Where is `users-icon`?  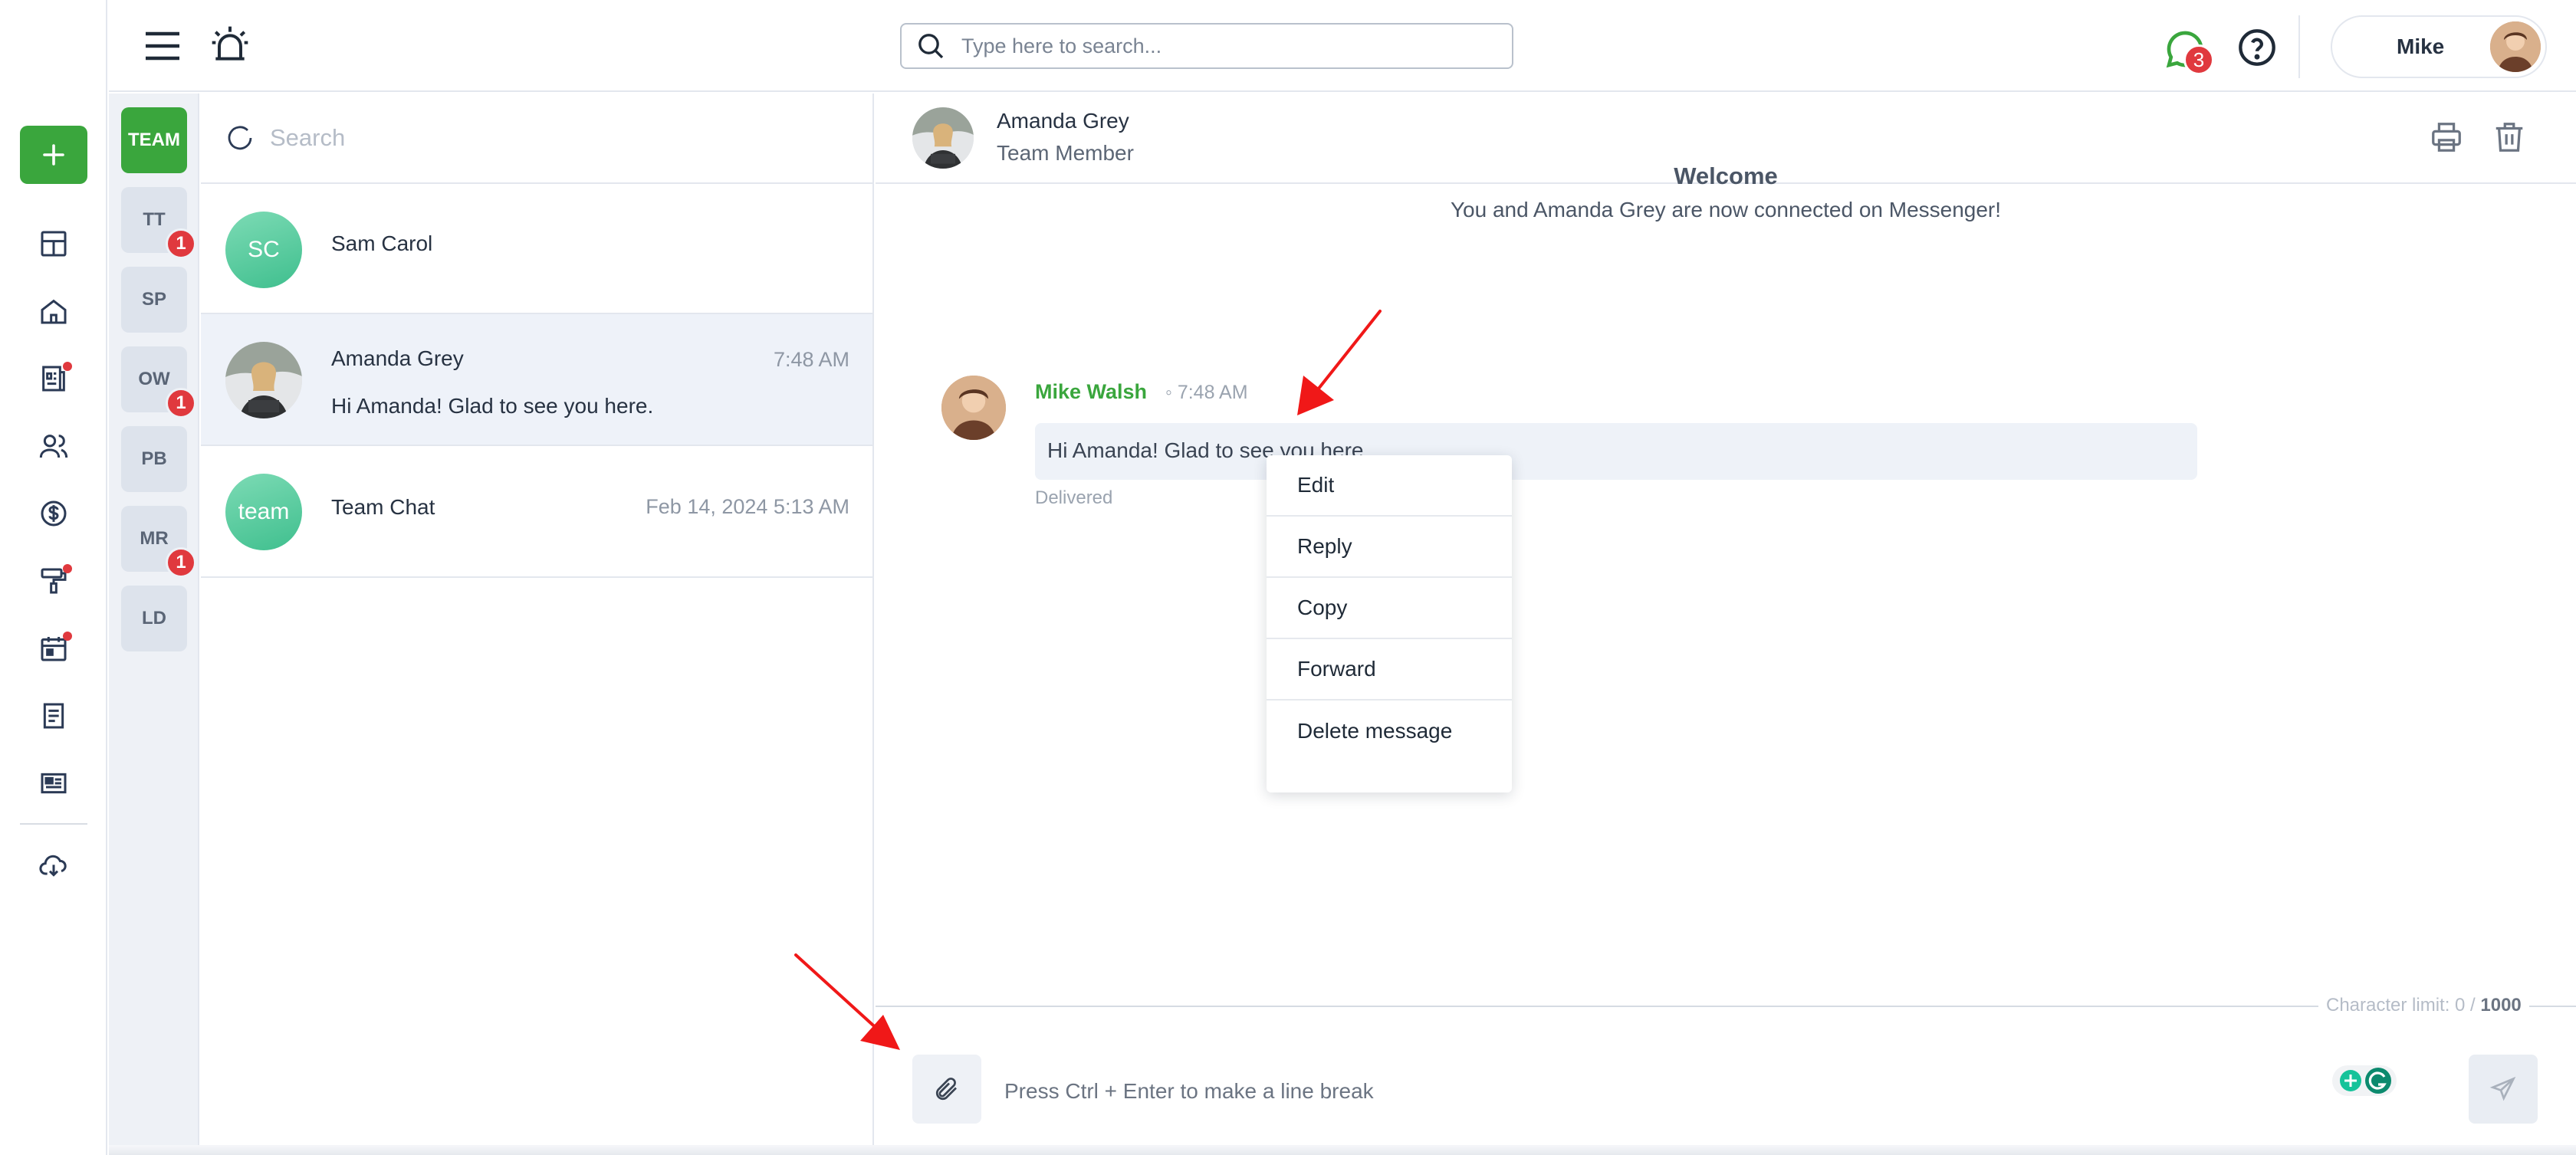
users-icon is located at coordinates (53, 446).